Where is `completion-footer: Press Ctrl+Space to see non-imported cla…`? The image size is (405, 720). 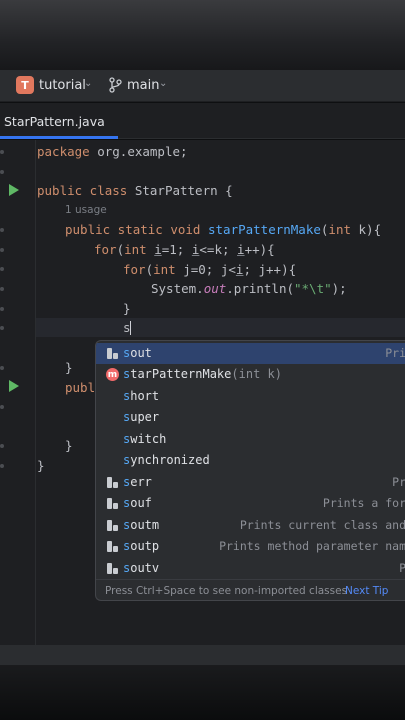
completion-footer: Press Ctrl+Space to see non-imported cla… is located at coordinates (250, 589).